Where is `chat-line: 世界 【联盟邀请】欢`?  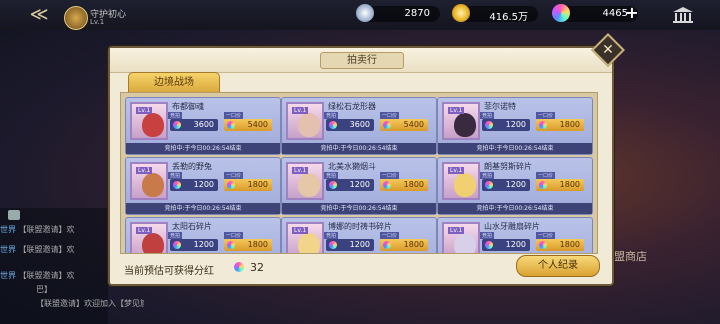
chat-line: 世界 【联盟邀请】欢 is located at coordinates (37, 249).